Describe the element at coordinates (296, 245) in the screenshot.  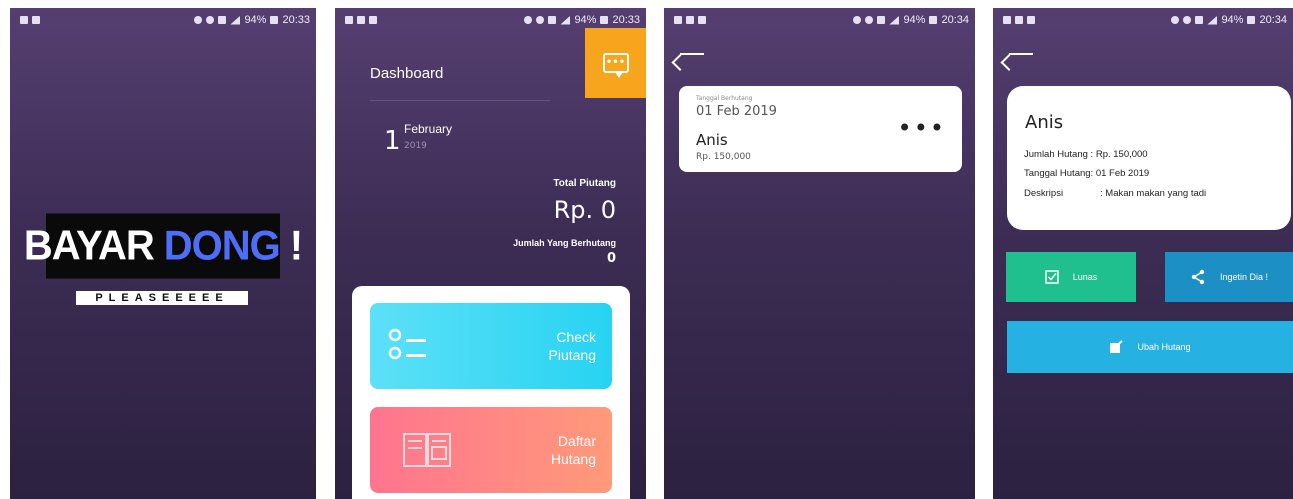
I see `logo-word-exclaim: !` at that location.